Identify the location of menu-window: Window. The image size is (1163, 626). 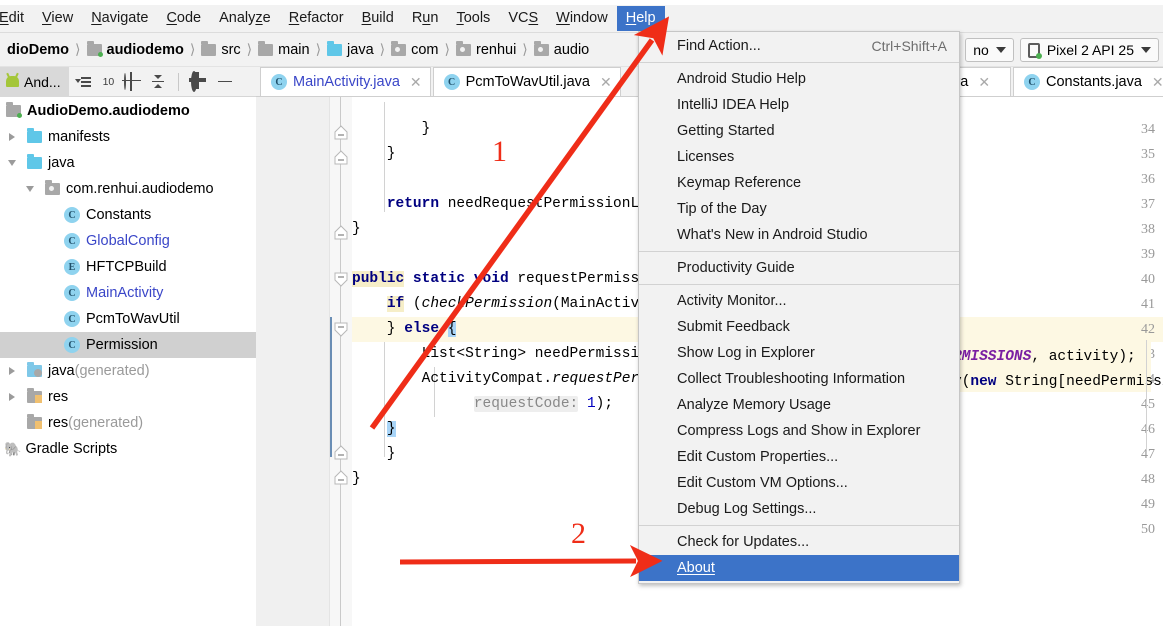
(582, 18).